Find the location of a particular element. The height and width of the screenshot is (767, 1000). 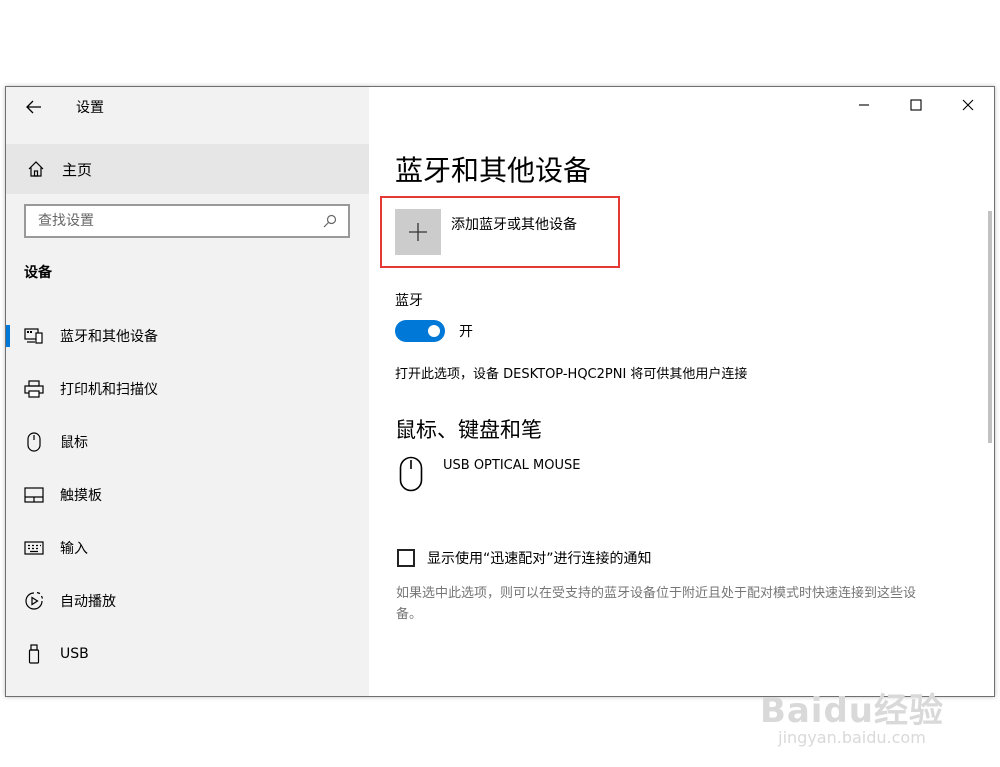

back-button is located at coordinates (34, 107).